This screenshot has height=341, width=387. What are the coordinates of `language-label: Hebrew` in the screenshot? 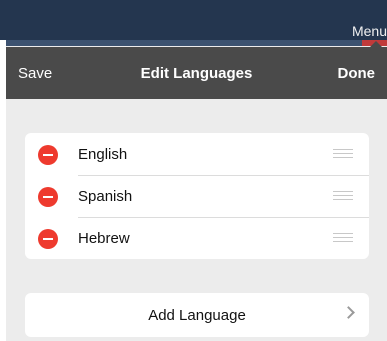 It's located at (104, 238).